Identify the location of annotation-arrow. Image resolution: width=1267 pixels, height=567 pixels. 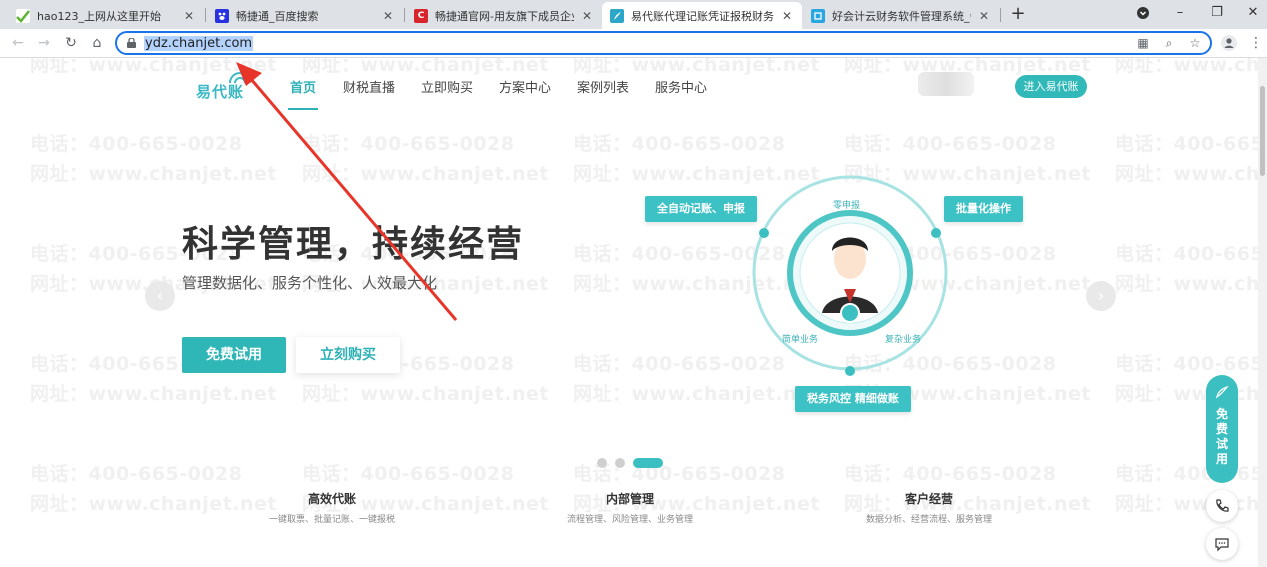
(347, 191).